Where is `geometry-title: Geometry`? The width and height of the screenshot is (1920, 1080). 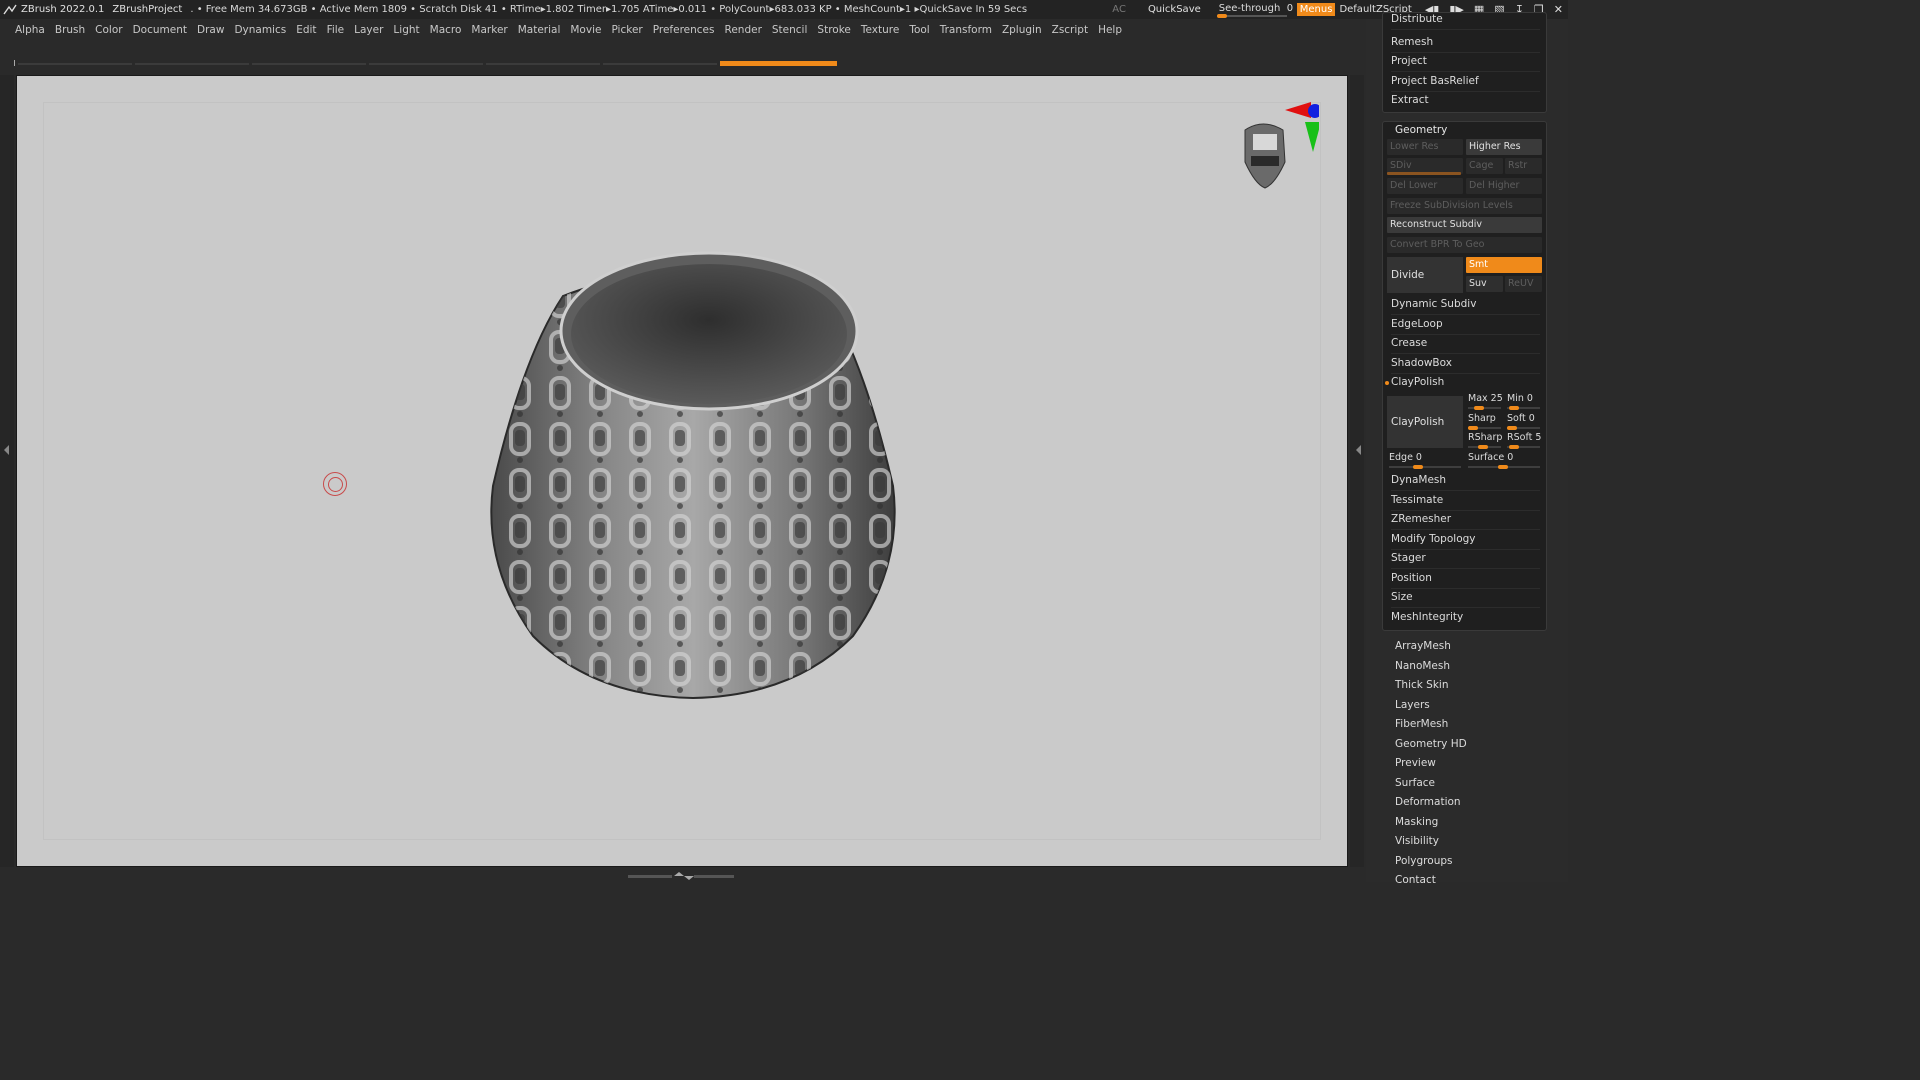 geometry-title: Geometry is located at coordinates (1421, 130).